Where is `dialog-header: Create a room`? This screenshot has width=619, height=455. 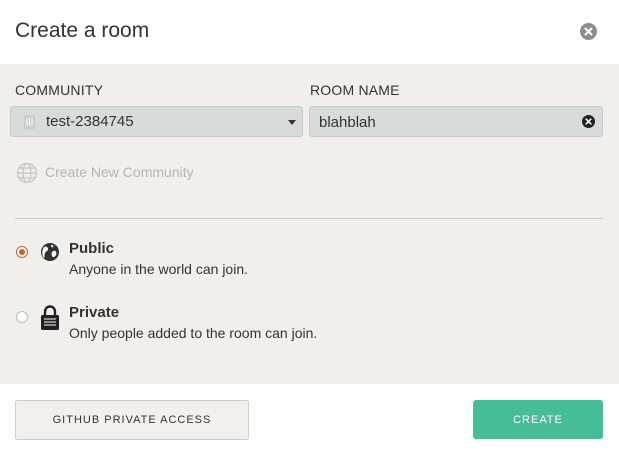
dialog-header: Create a room is located at coordinates (309, 32).